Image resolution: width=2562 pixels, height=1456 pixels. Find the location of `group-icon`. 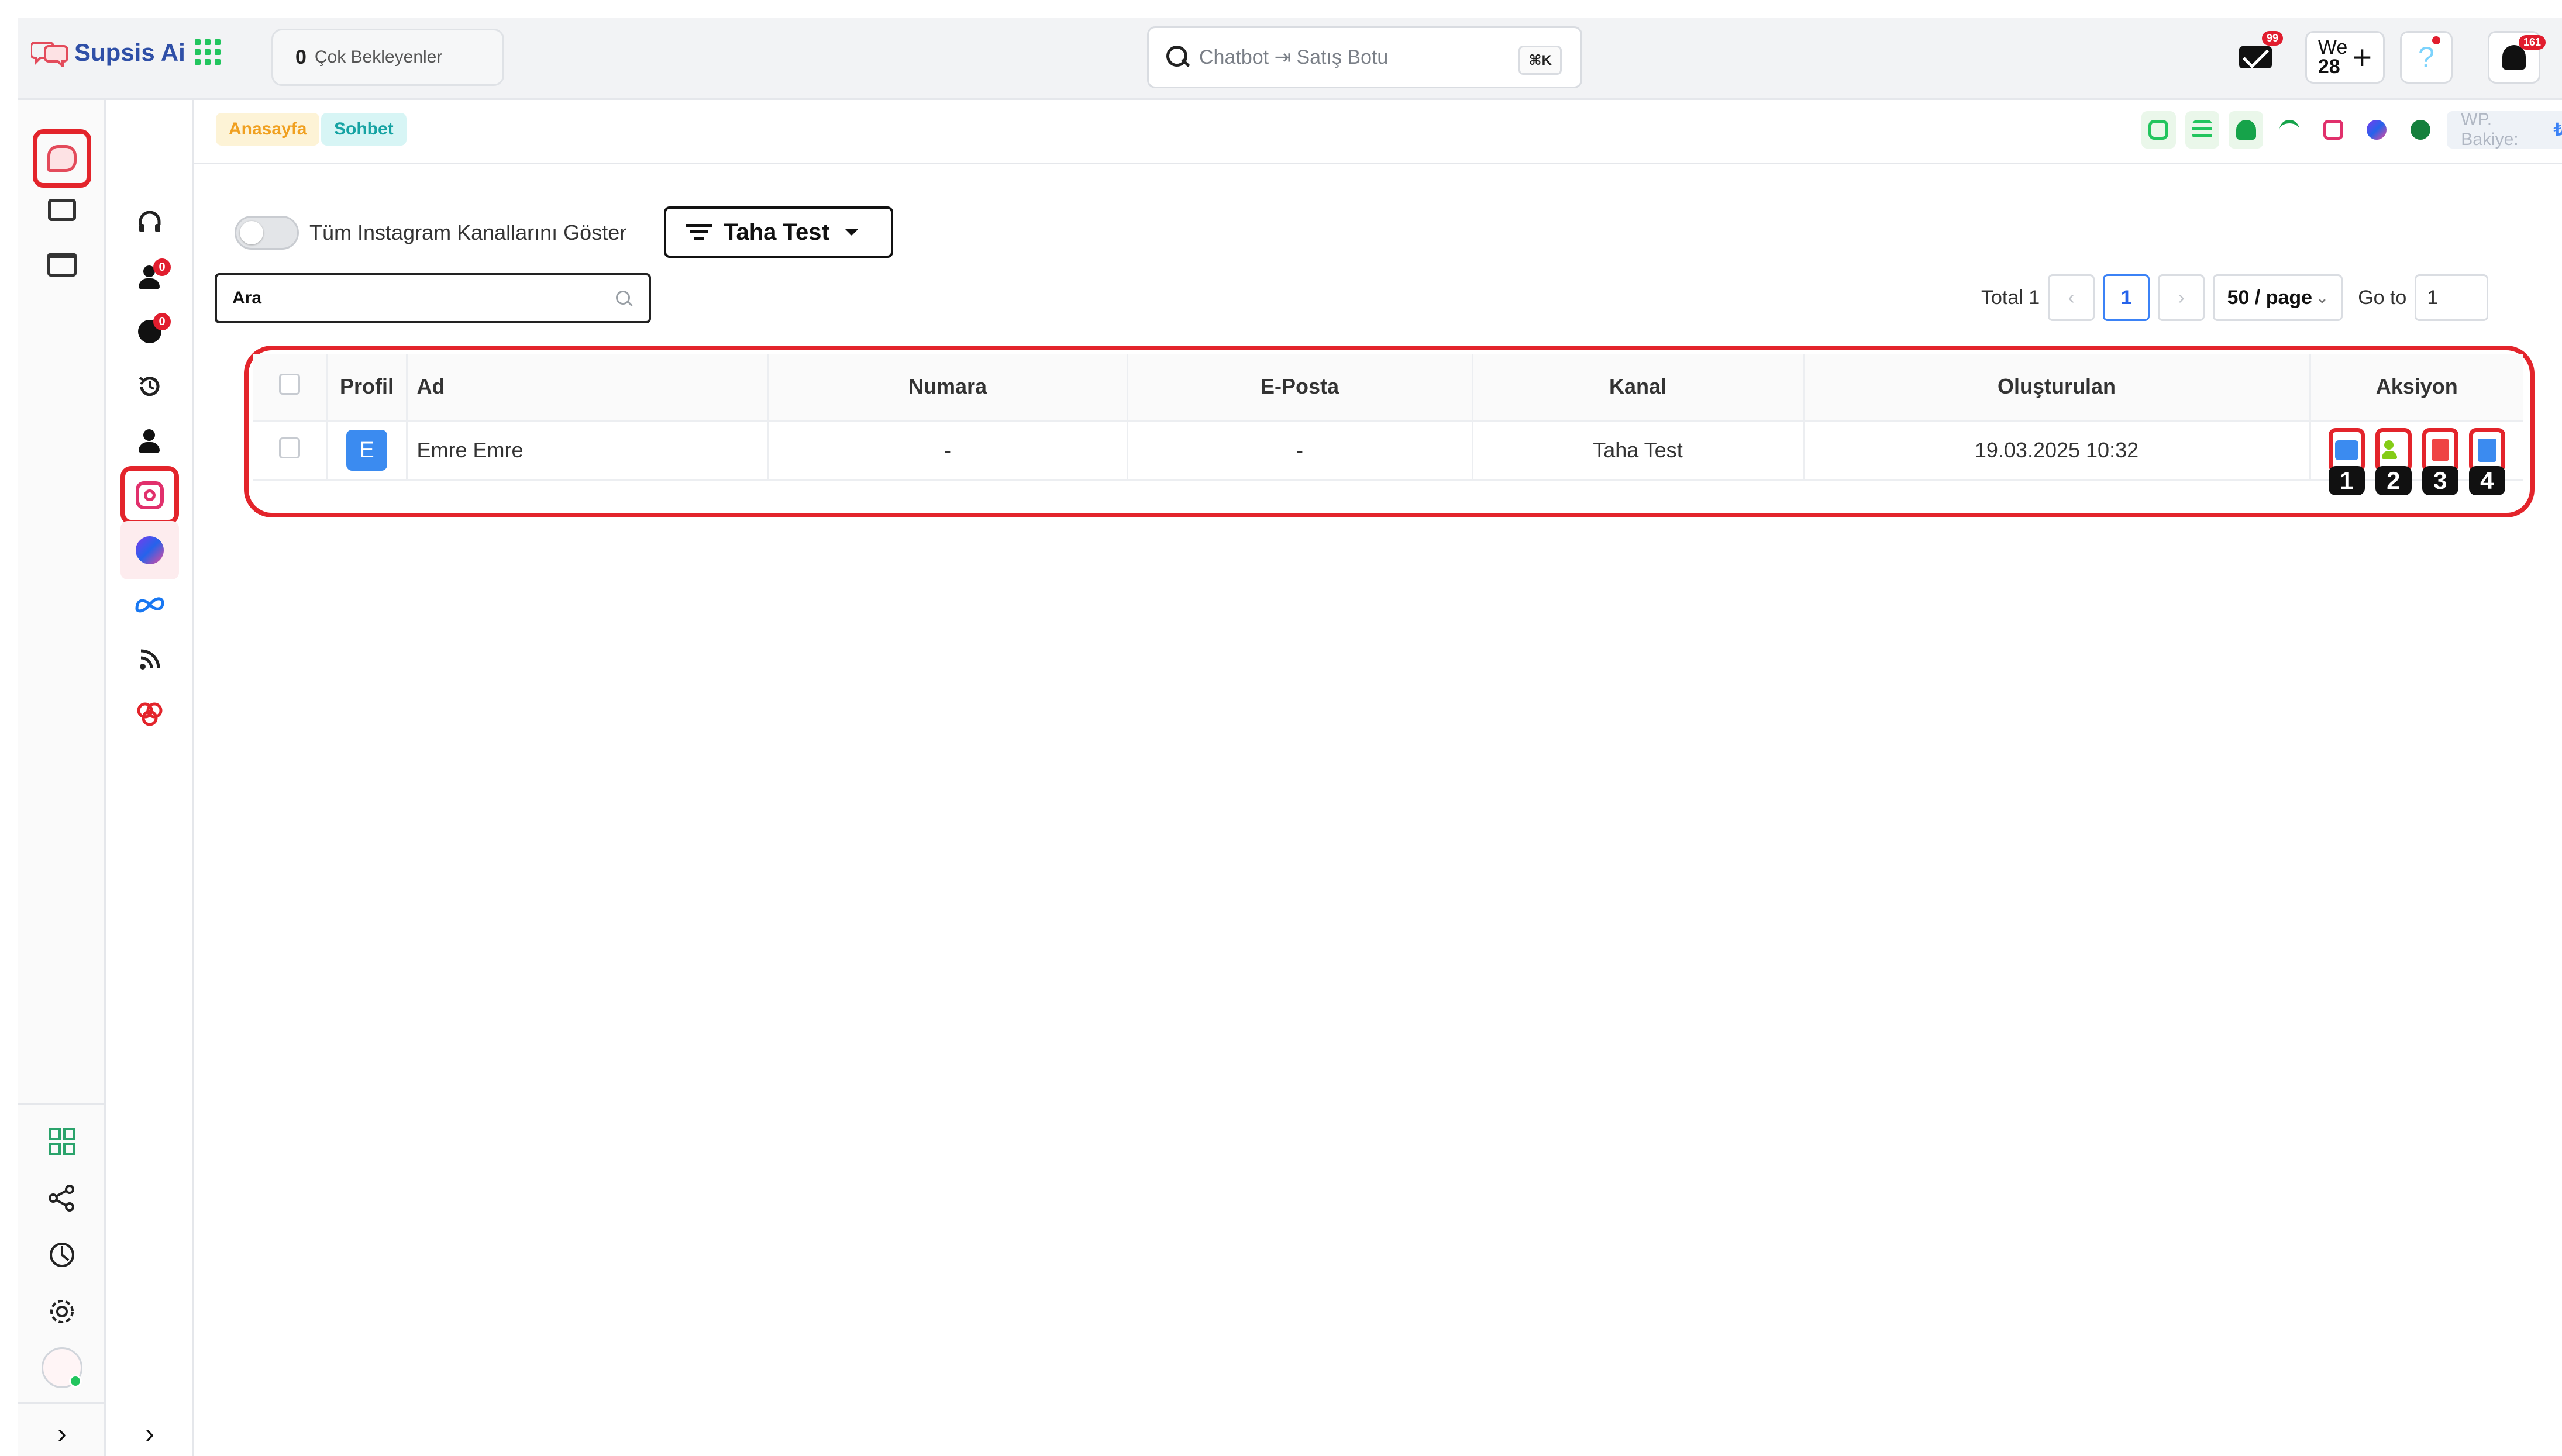

group-icon is located at coordinates (149, 441).